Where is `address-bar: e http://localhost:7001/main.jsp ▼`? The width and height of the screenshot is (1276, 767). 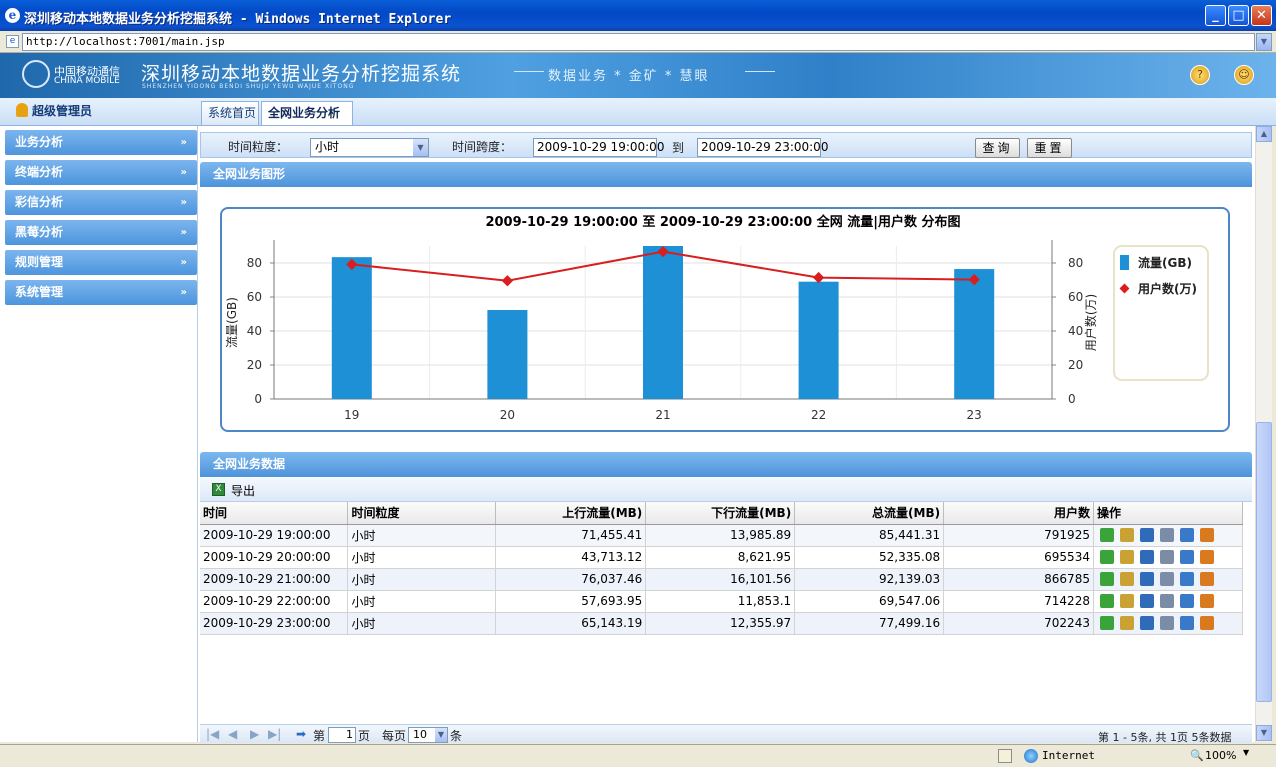 address-bar: e http://localhost:7001/main.jsp ▼ is located at coordinates (638, 42).